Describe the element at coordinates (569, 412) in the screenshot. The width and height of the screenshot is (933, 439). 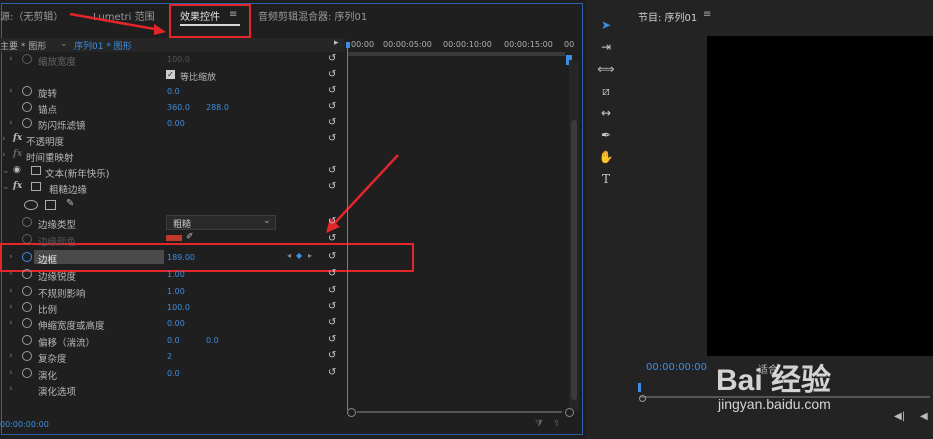
I see `scroll-handle-right` at that location.